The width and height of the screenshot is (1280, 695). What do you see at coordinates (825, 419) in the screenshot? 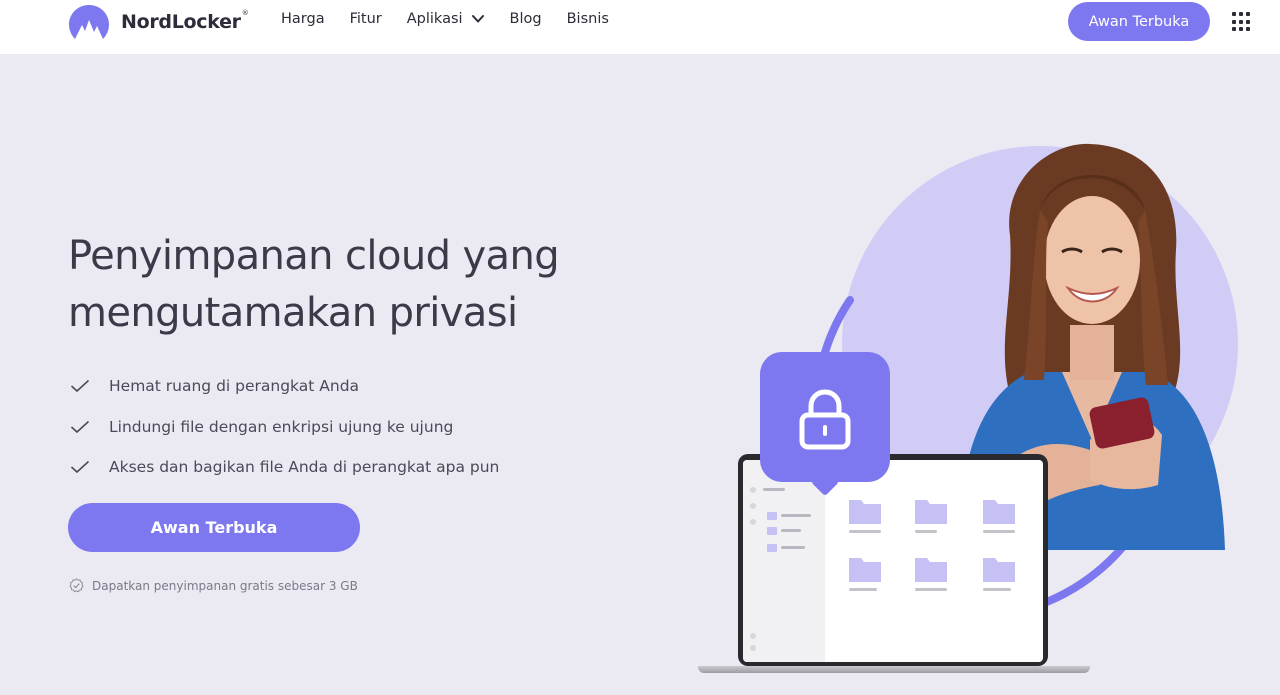
I see `lock-icon` at bounding box center [825, 419].